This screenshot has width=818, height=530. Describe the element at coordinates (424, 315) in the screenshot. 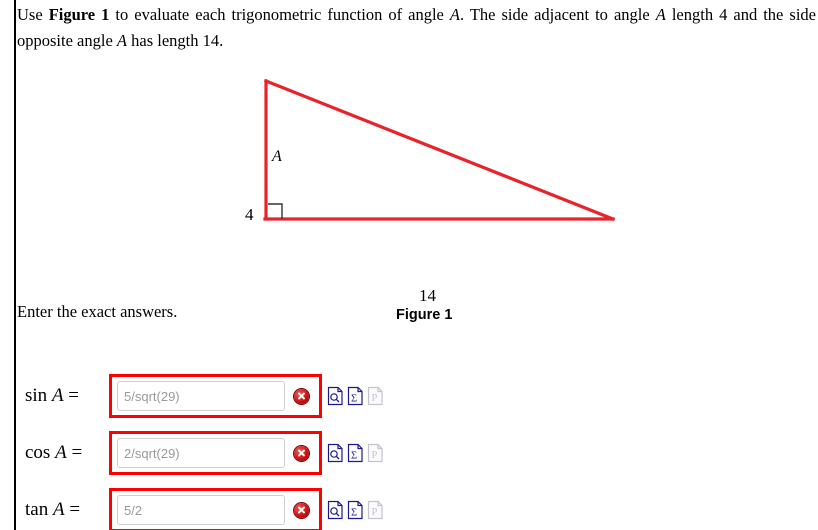

I see `figure-caption: Figure 1` at that location.